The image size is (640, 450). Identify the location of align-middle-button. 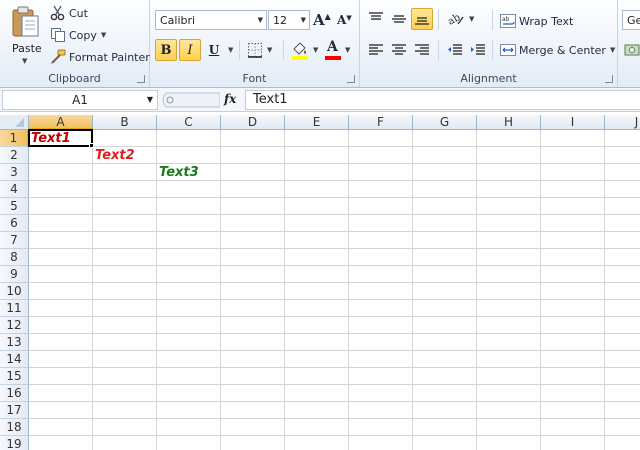
(399, 19).